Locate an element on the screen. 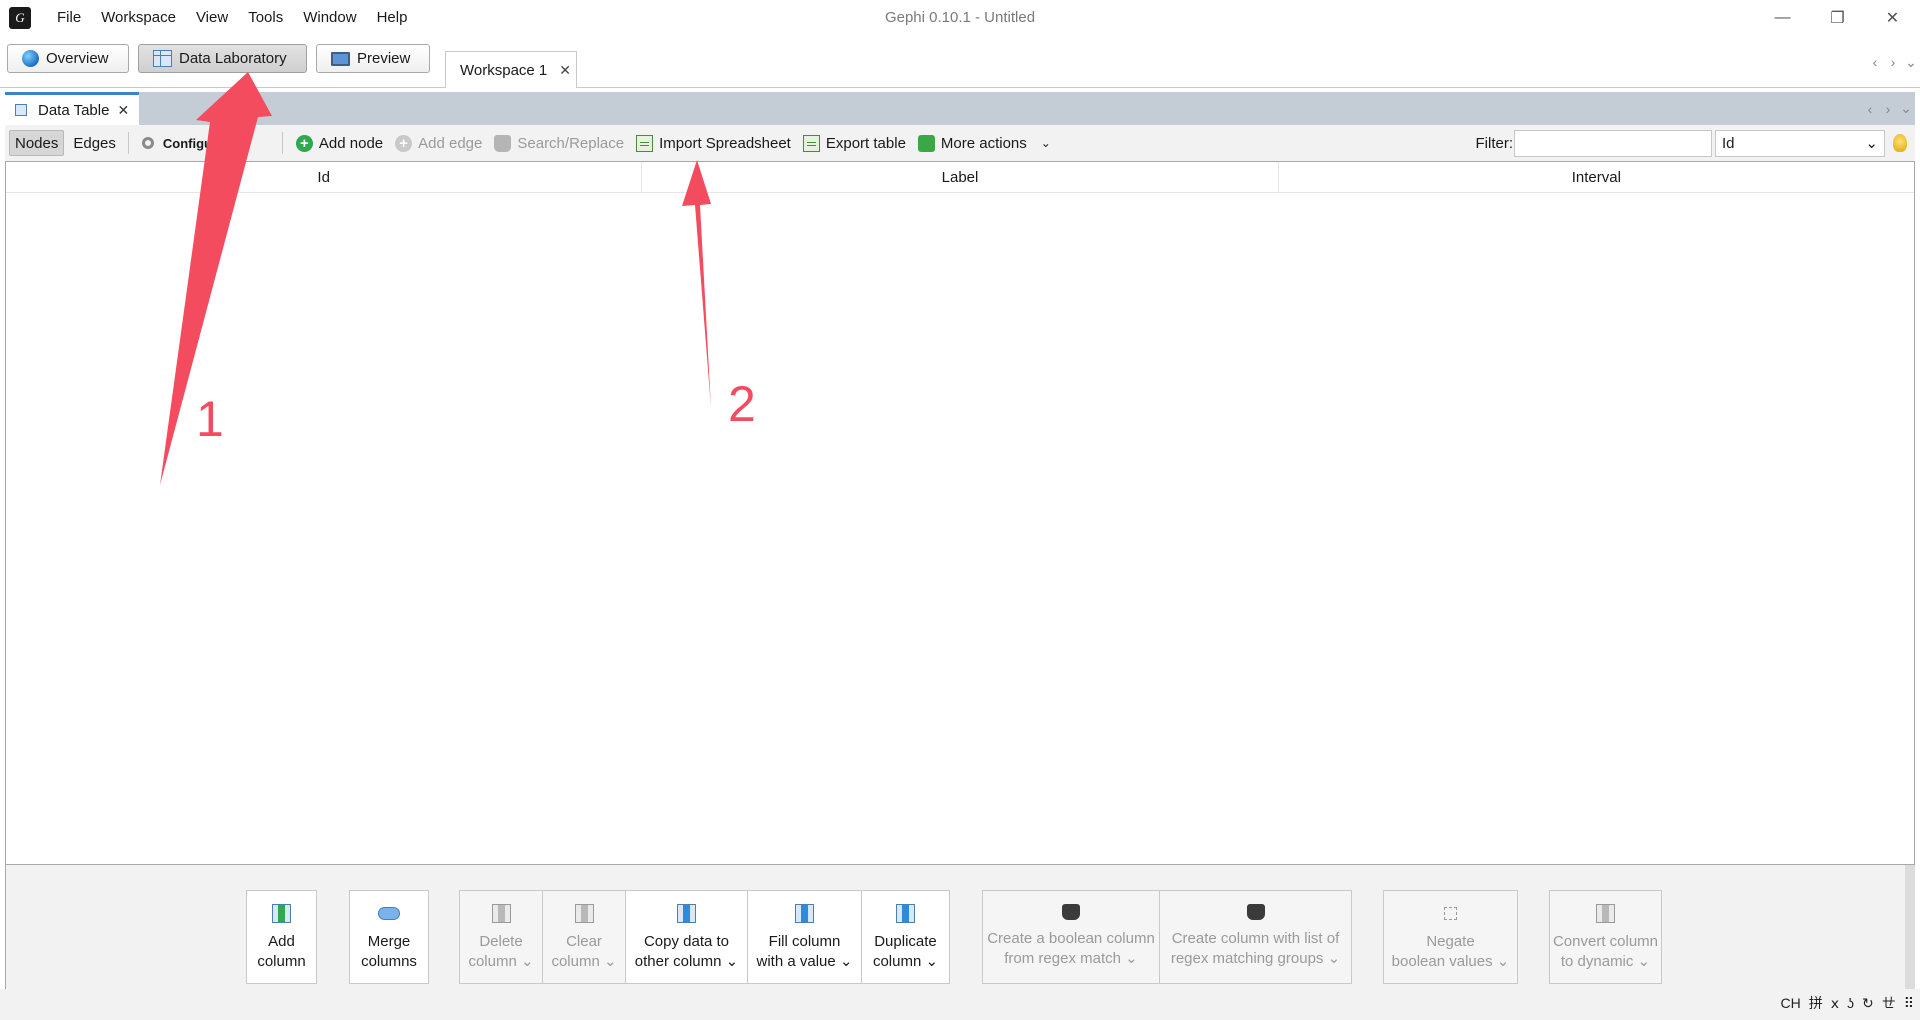 This screenshot has height=1020, width=1920. window-controls: — ❐ ✕ is located at coordinates (1837, 18).